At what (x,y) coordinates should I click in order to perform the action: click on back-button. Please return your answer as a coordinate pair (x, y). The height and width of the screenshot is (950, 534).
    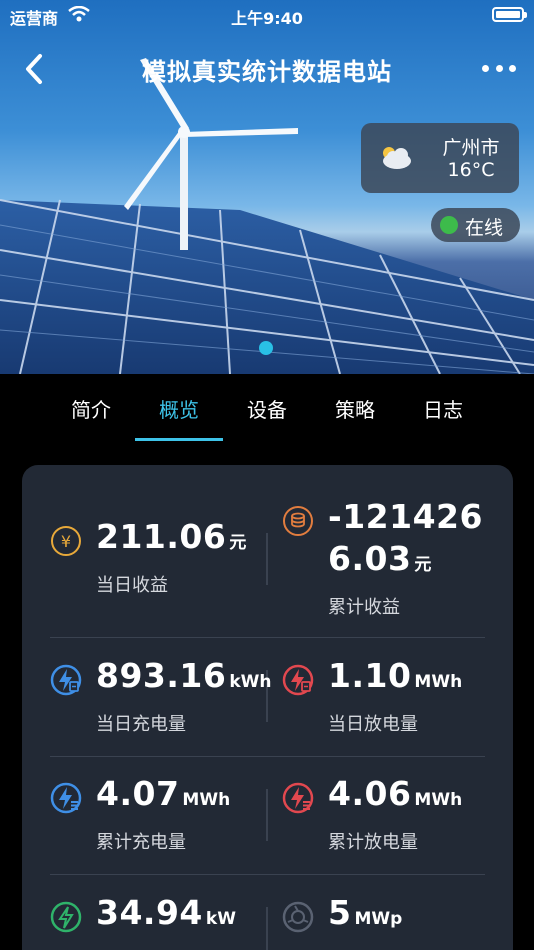
    Looking at the image, I should click on (36, 70).